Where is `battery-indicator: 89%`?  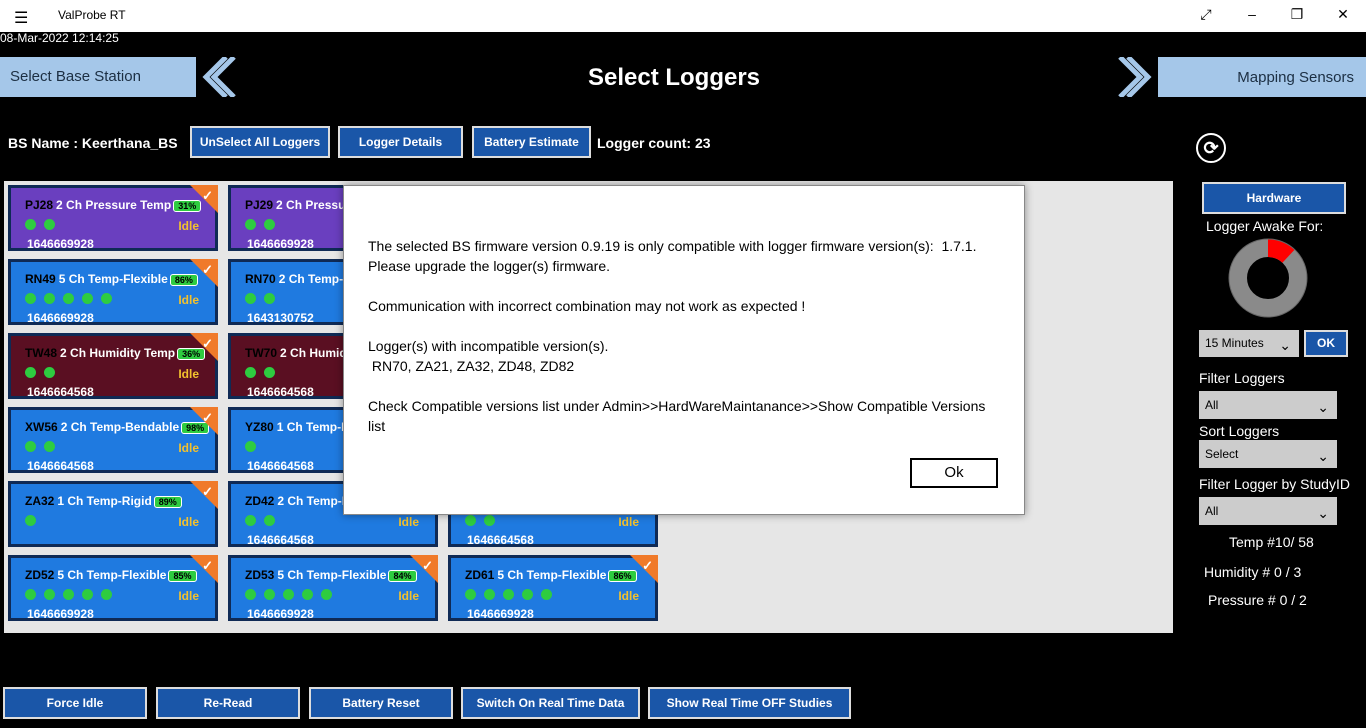
battery-indicator: 89% is located at coordinates (167, 502).